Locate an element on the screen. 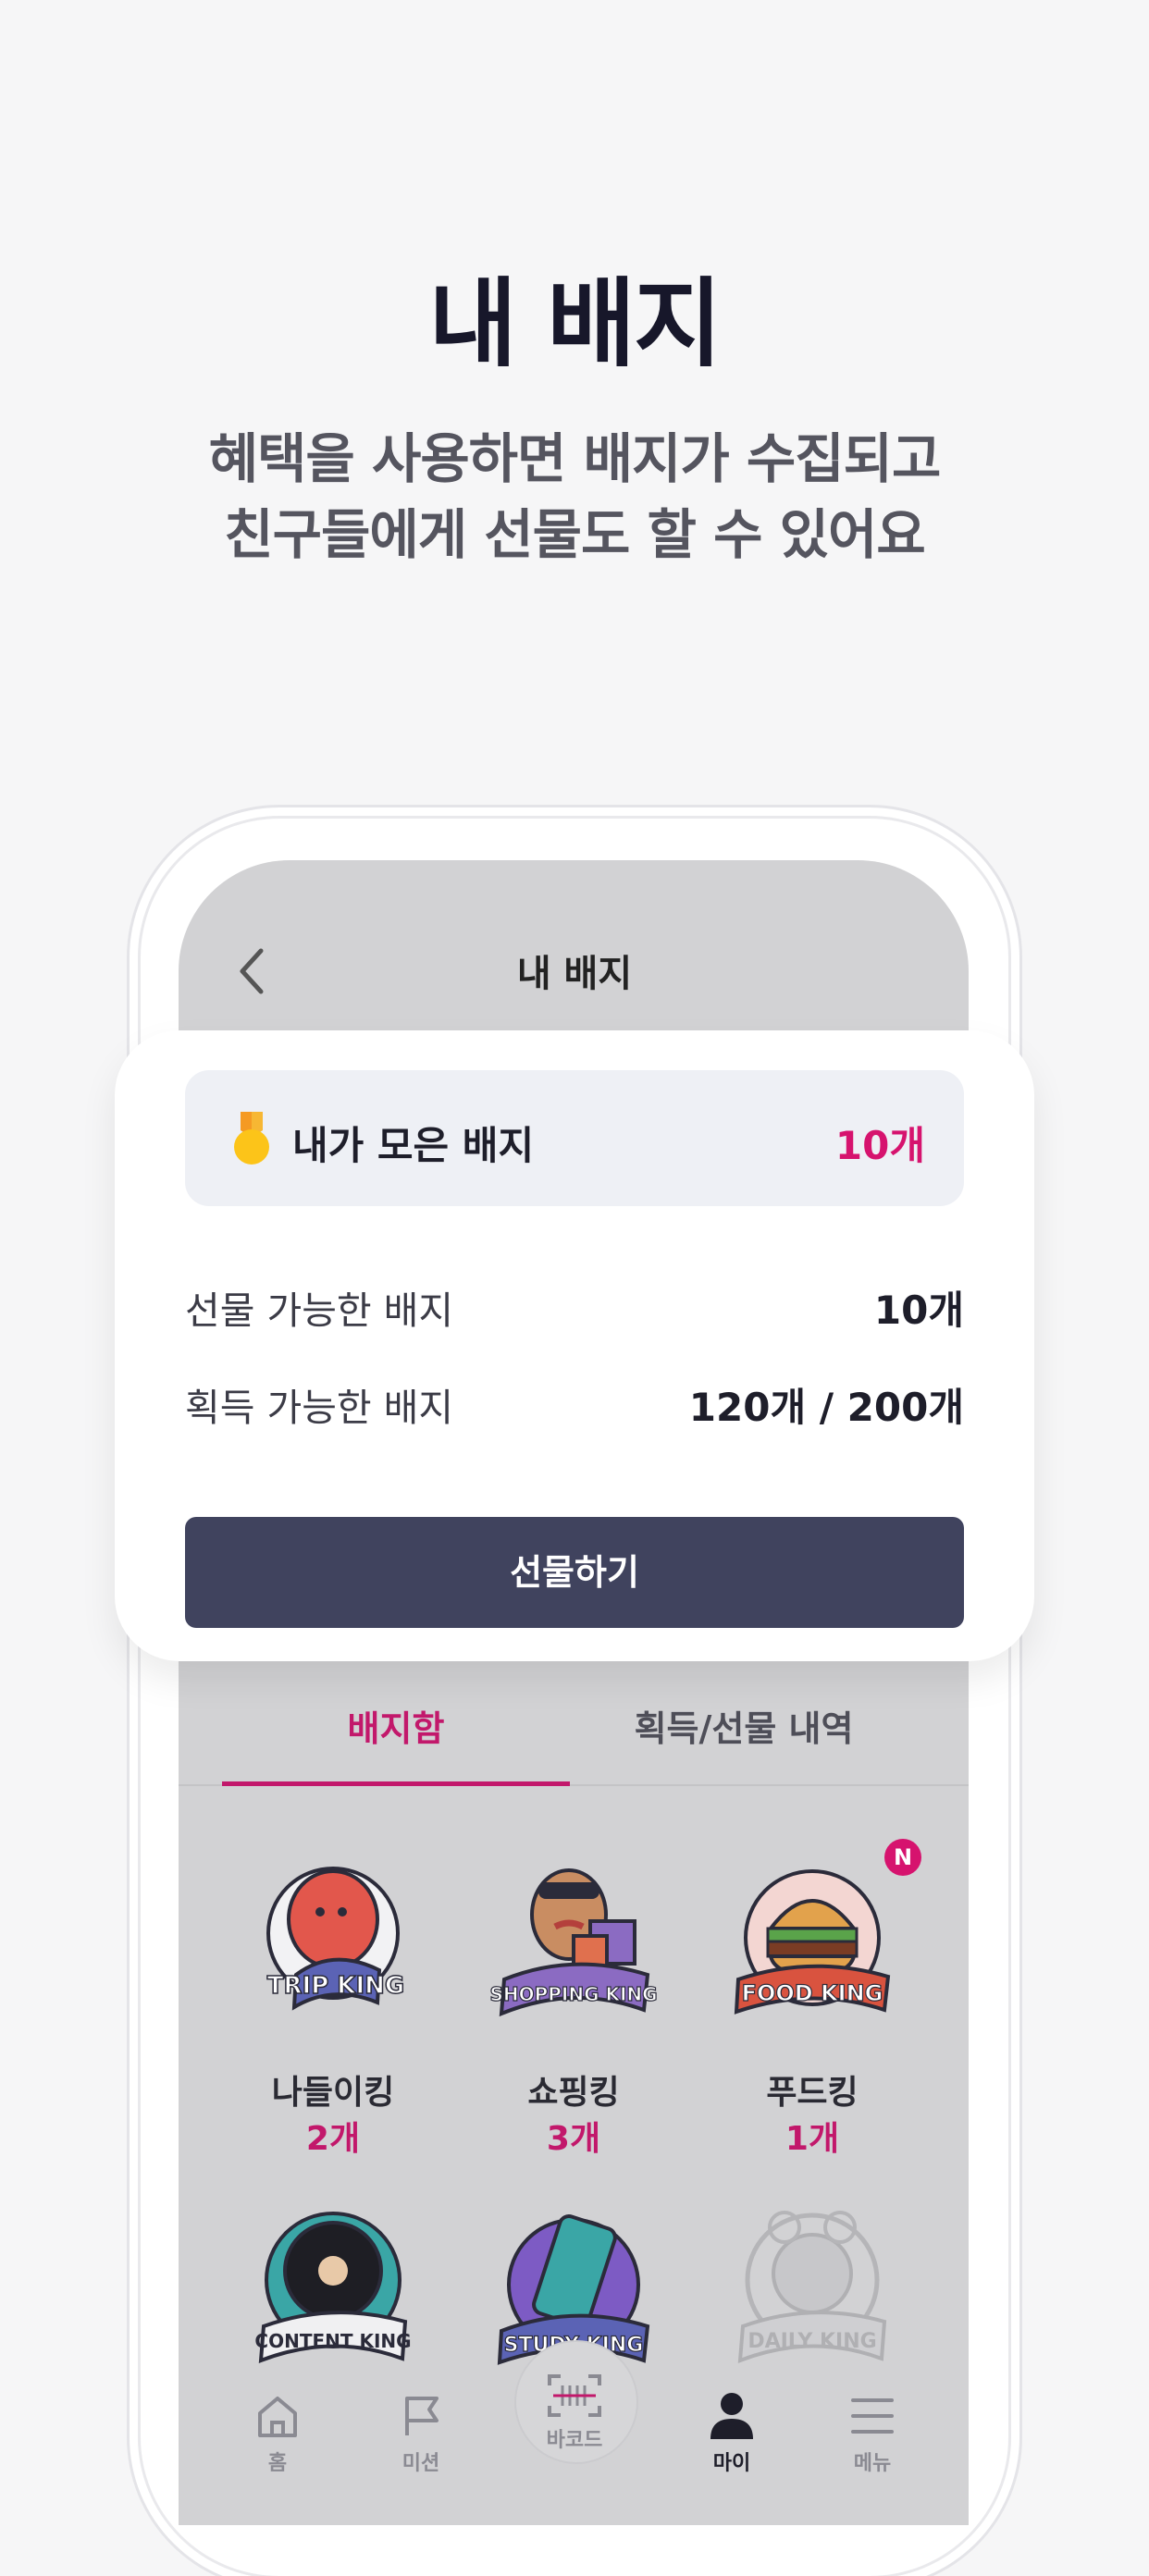 The height and width of the screenshot is (2576, 1149). hero-subtitle: 혜택을 사용하면 배지가 수집되고 친구들에게 선물도 할 수 있어요 is located at coordinates (574, 497).